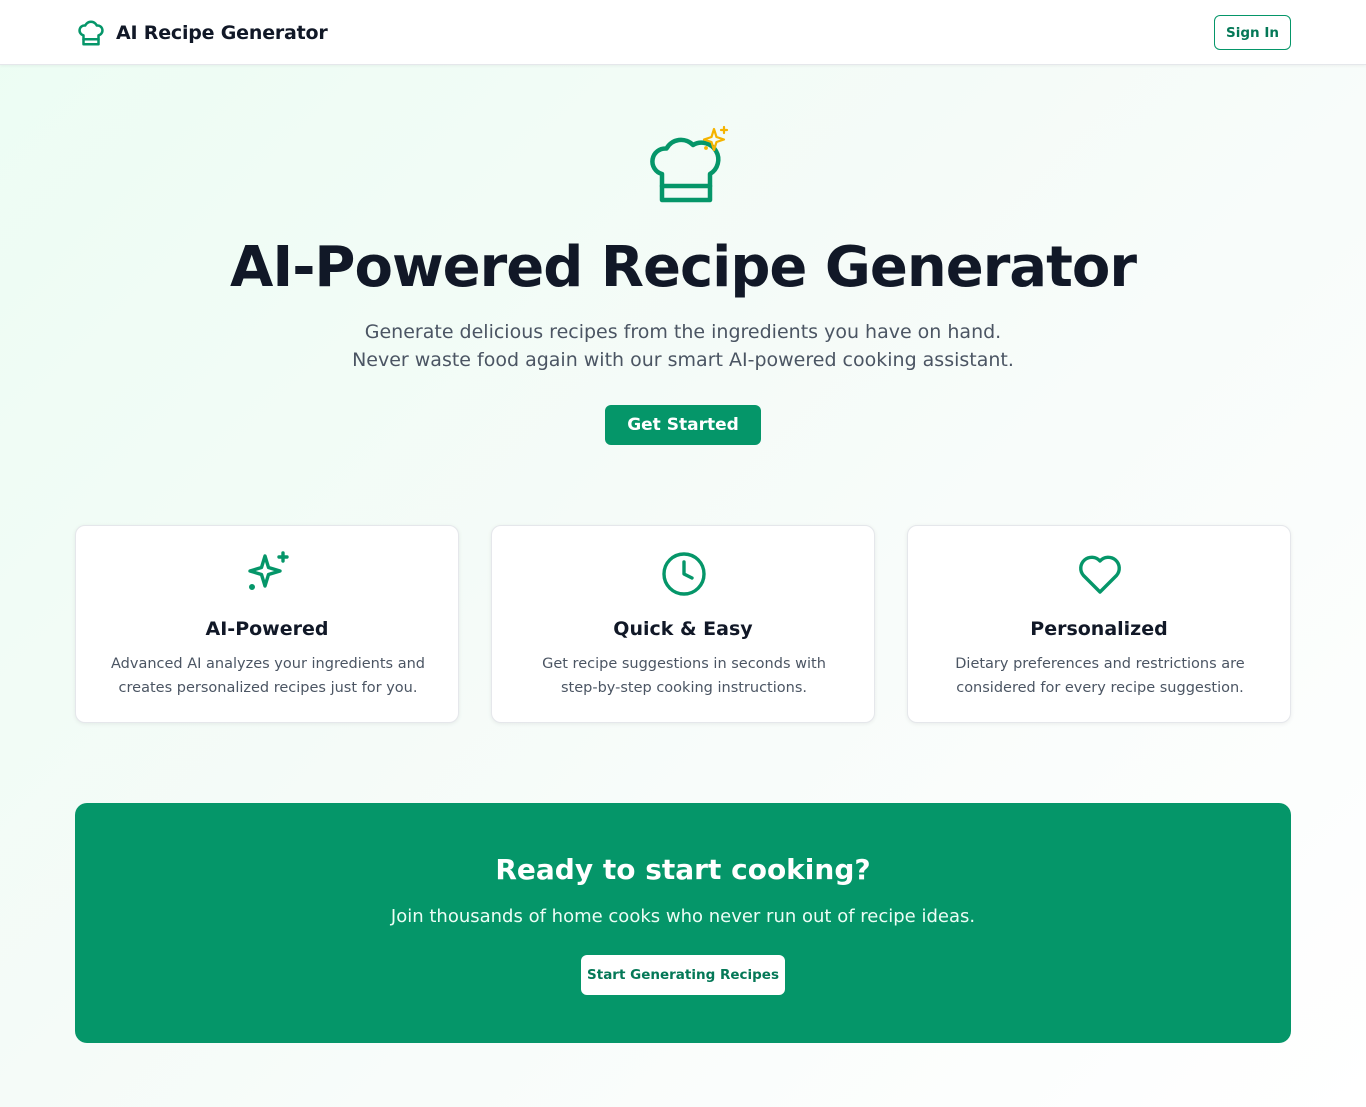 The height and width of the screenshot is (1107, 1366). What do you see at coordinates (683, 975) in the screenshot?
I see `start-generating-button: Start Generating Recipes` at bounding box center [683, 975].